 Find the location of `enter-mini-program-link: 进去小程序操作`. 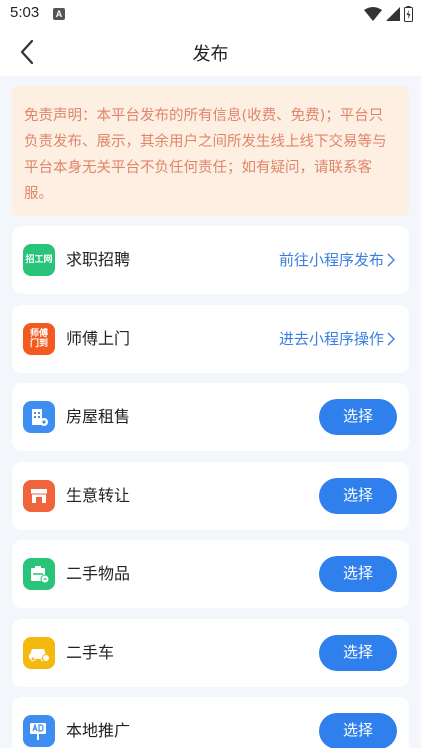

enter-mini-program-link: 进去小程序操作 is located at coordinates (337, 339).